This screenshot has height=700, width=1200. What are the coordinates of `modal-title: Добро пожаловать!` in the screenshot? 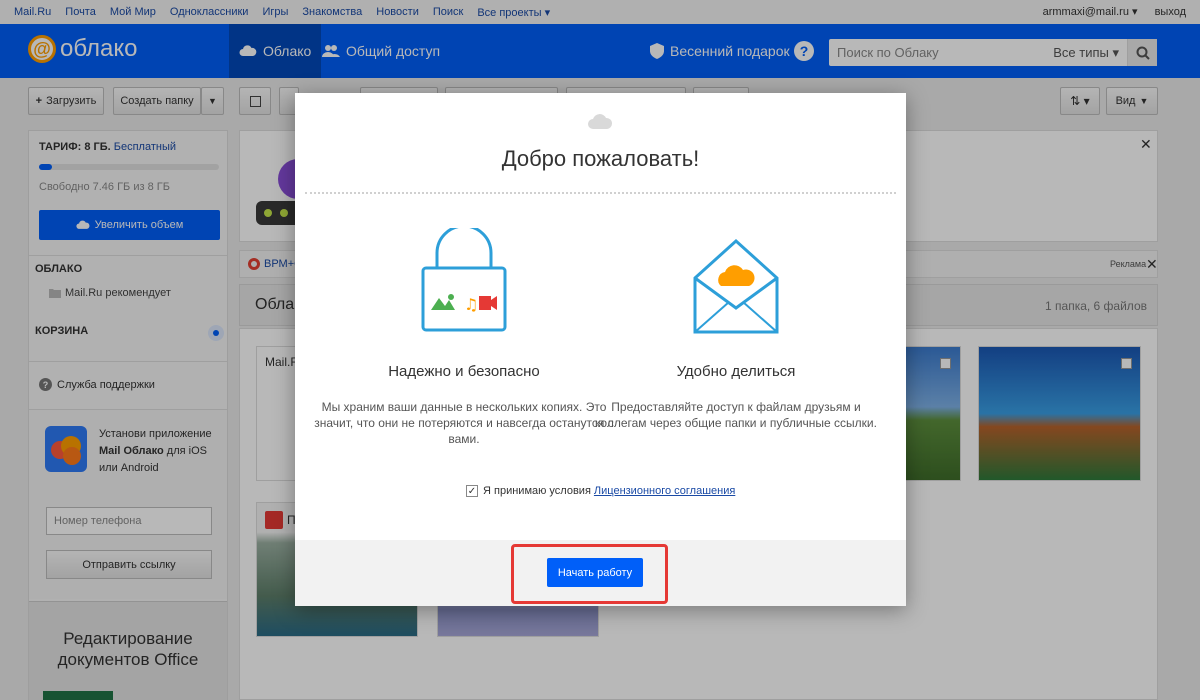 It's located at (600, 158).